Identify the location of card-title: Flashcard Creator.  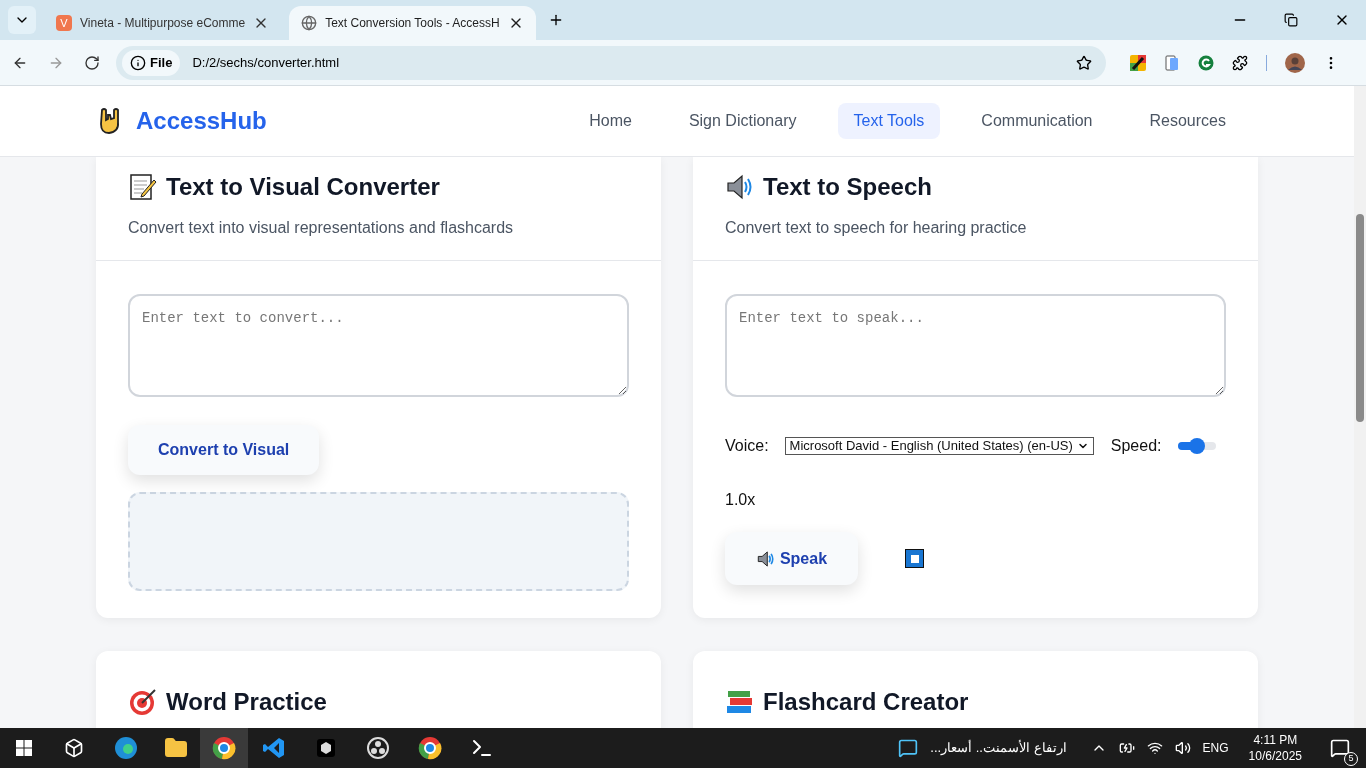
(866, 702).